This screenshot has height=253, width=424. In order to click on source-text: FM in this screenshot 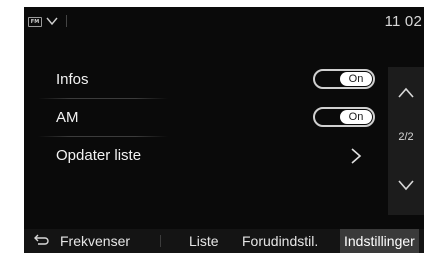, I will do `click(35, 22)`.